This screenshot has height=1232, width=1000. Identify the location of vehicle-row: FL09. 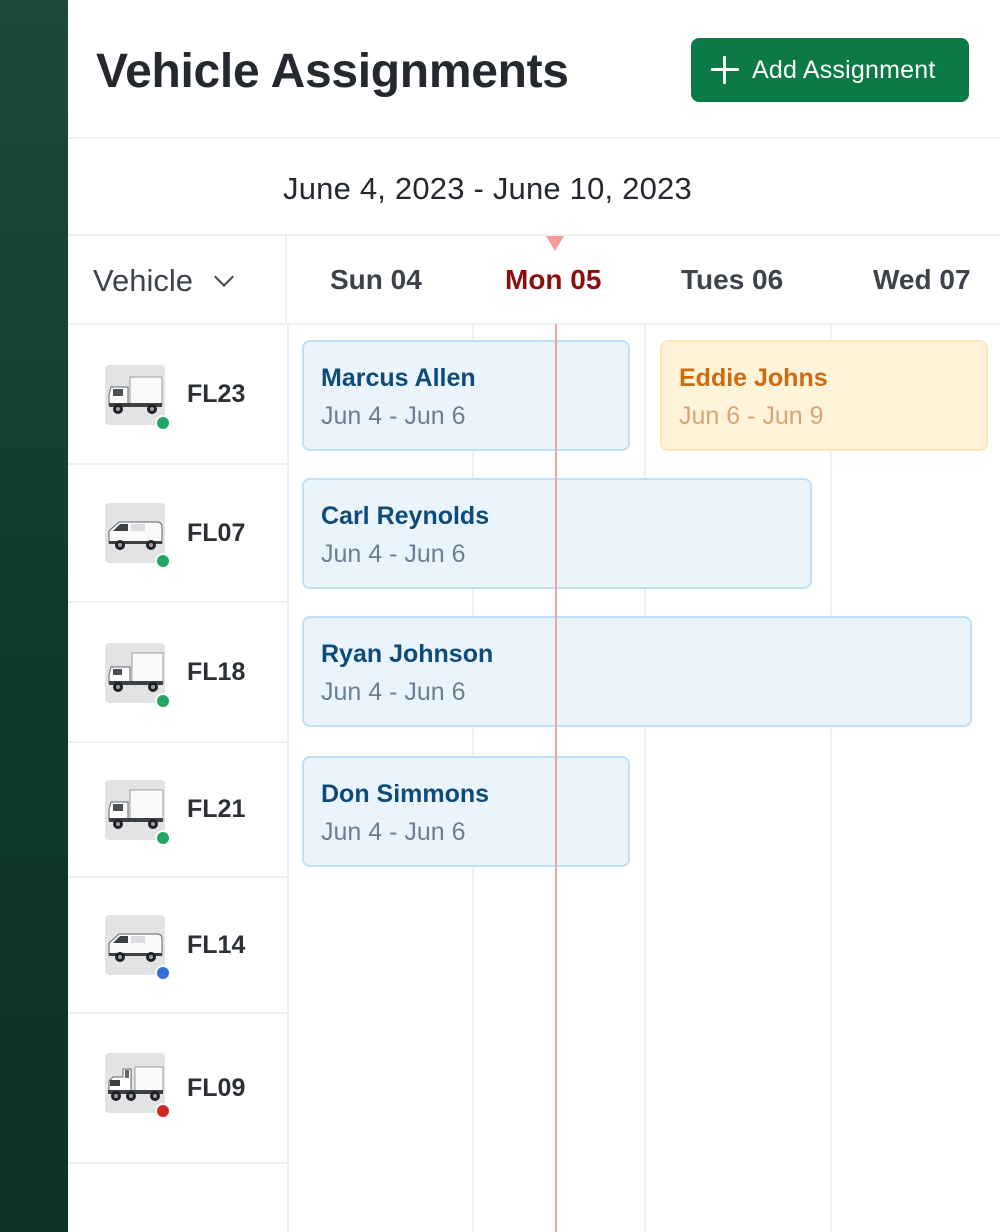
(177, 1089).